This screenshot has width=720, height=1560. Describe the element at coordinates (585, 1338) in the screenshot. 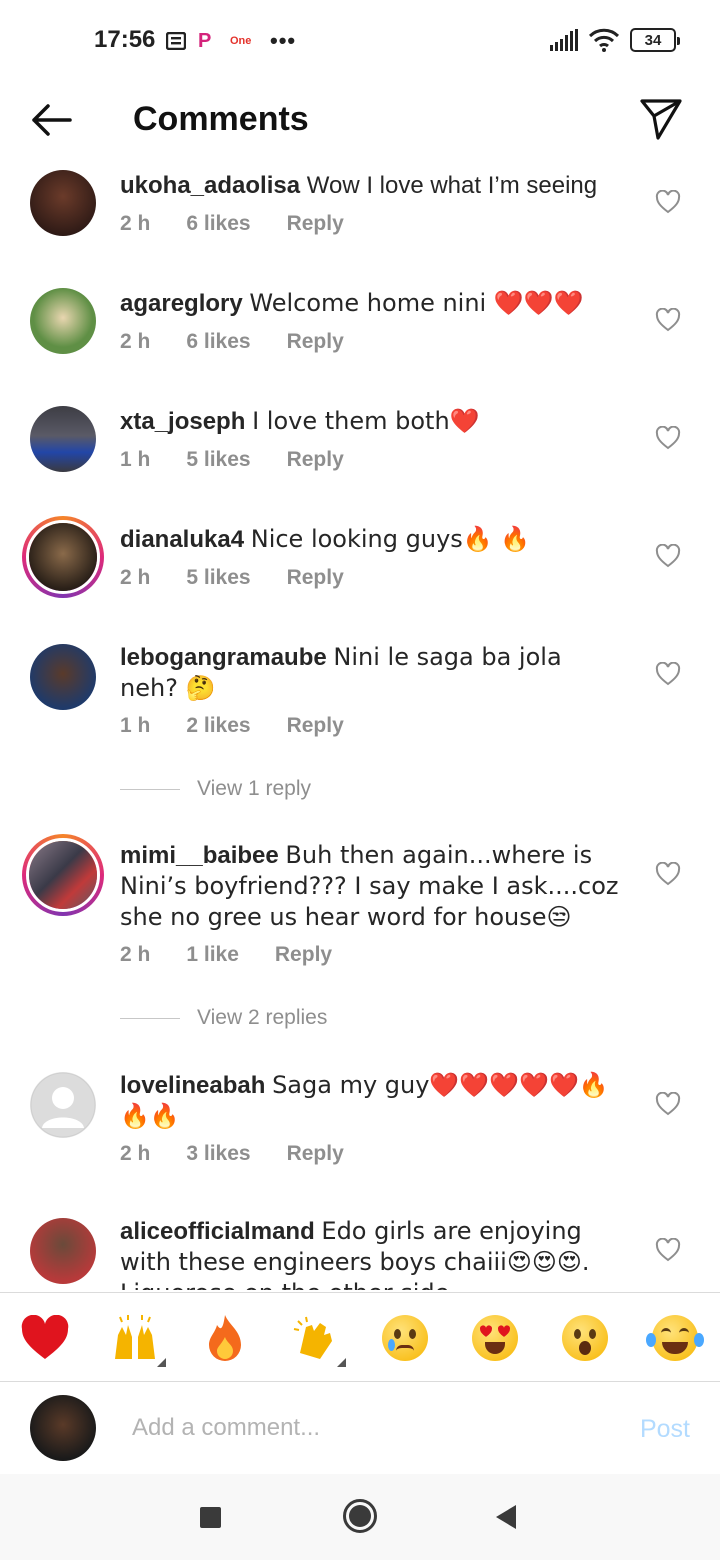

I see `emoji-surprised-face-button` at that location.